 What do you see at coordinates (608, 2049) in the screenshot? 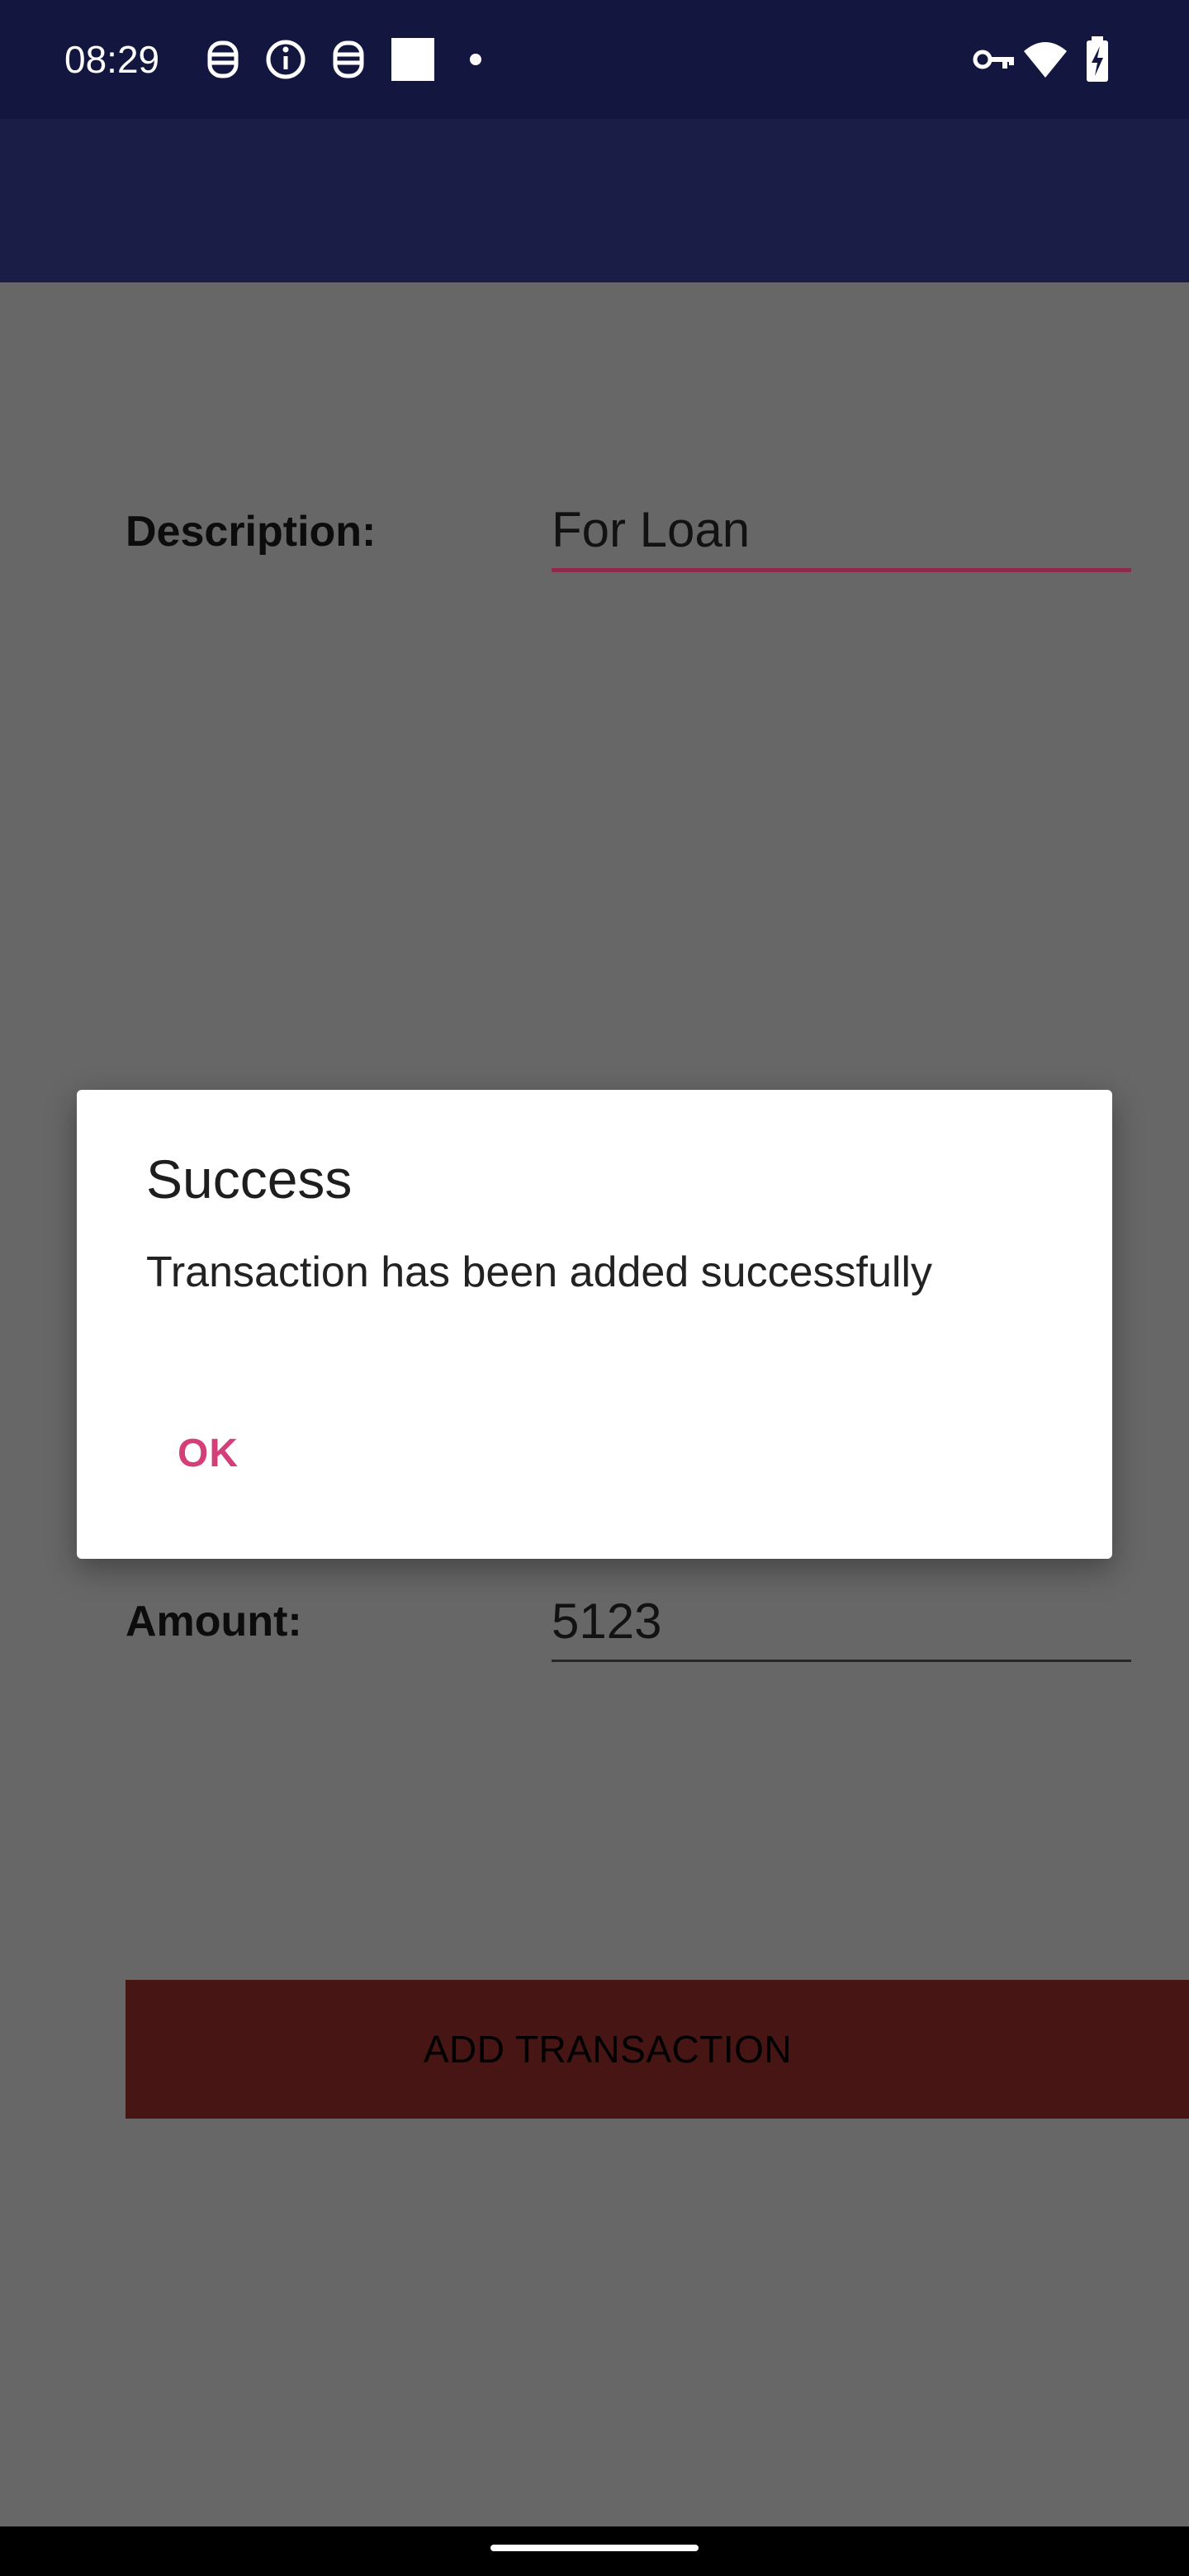
I see `add-transaction-label: ADD TRANSACTION` at bounding box center [608, 2049].